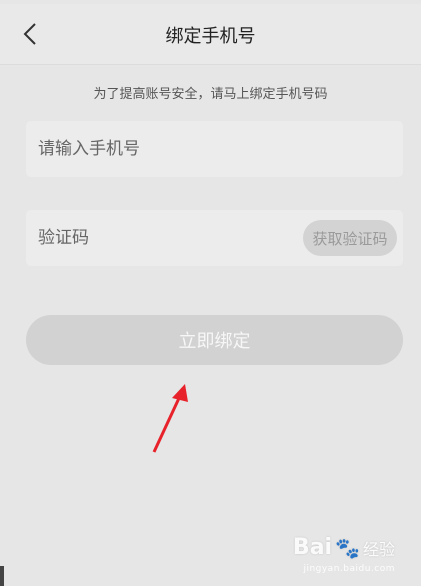 The width and height of the screenshot is (421, 586). Describe the element at coordinates (168, 149) in the screenshot. I see `phone-input` at that location.